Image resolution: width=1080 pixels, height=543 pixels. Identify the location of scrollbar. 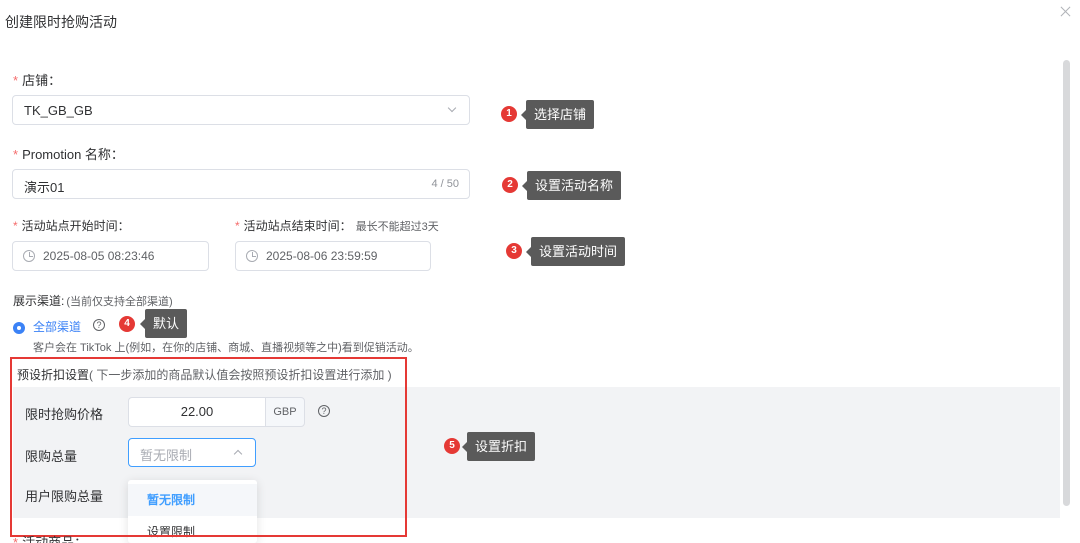
(1066, 283).